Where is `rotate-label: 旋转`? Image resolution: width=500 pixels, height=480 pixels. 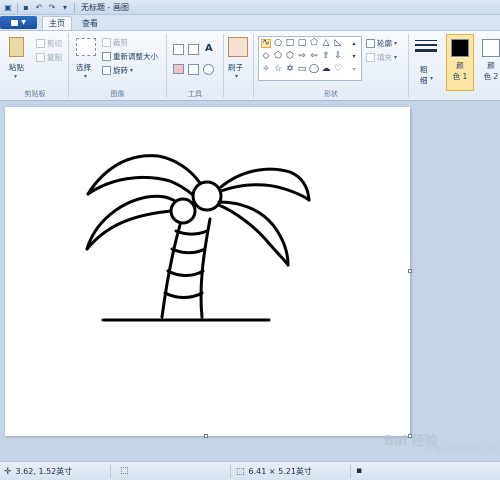 rotate-label: 旋转 is located at coordinates (120, 70).